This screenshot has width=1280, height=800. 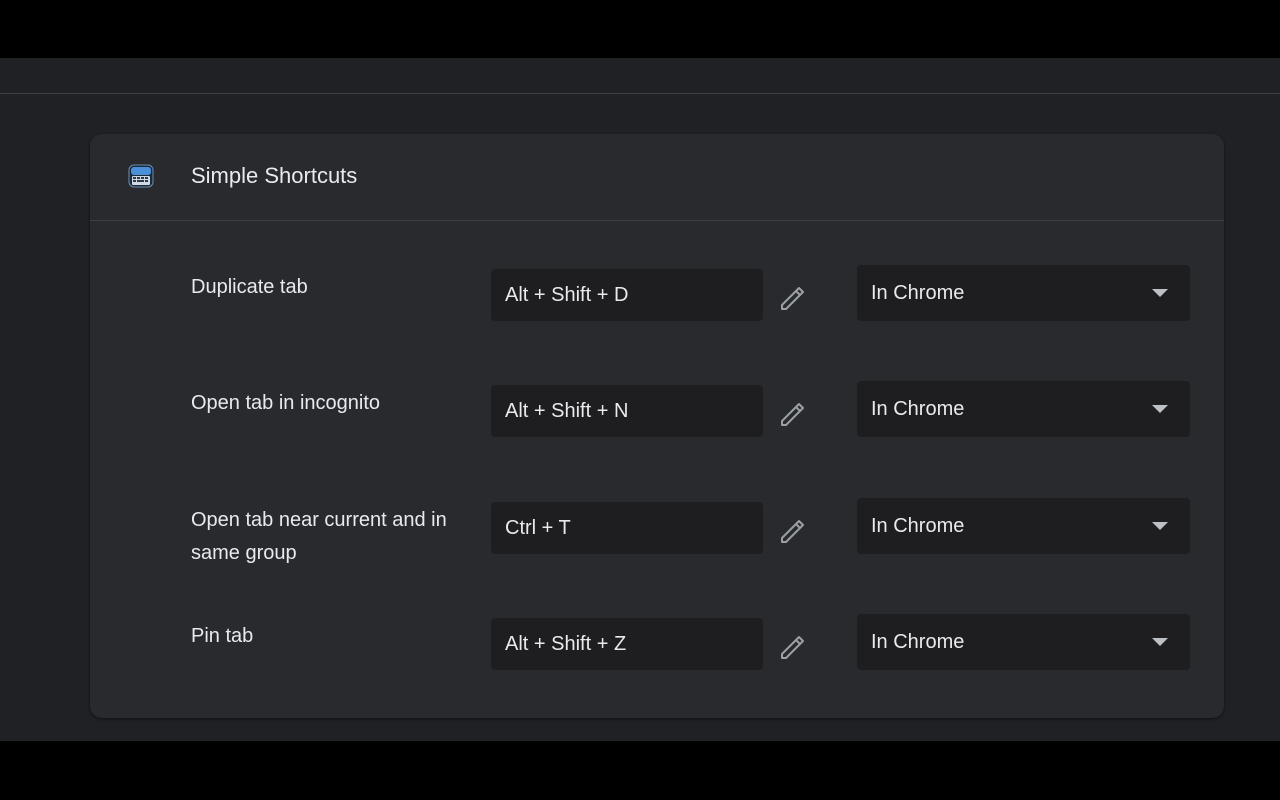 I want to click on shortcut-row-duplicate-tab: Duplicate tab Alt + Shift + D In Chrome, so click(x=657, y=300).